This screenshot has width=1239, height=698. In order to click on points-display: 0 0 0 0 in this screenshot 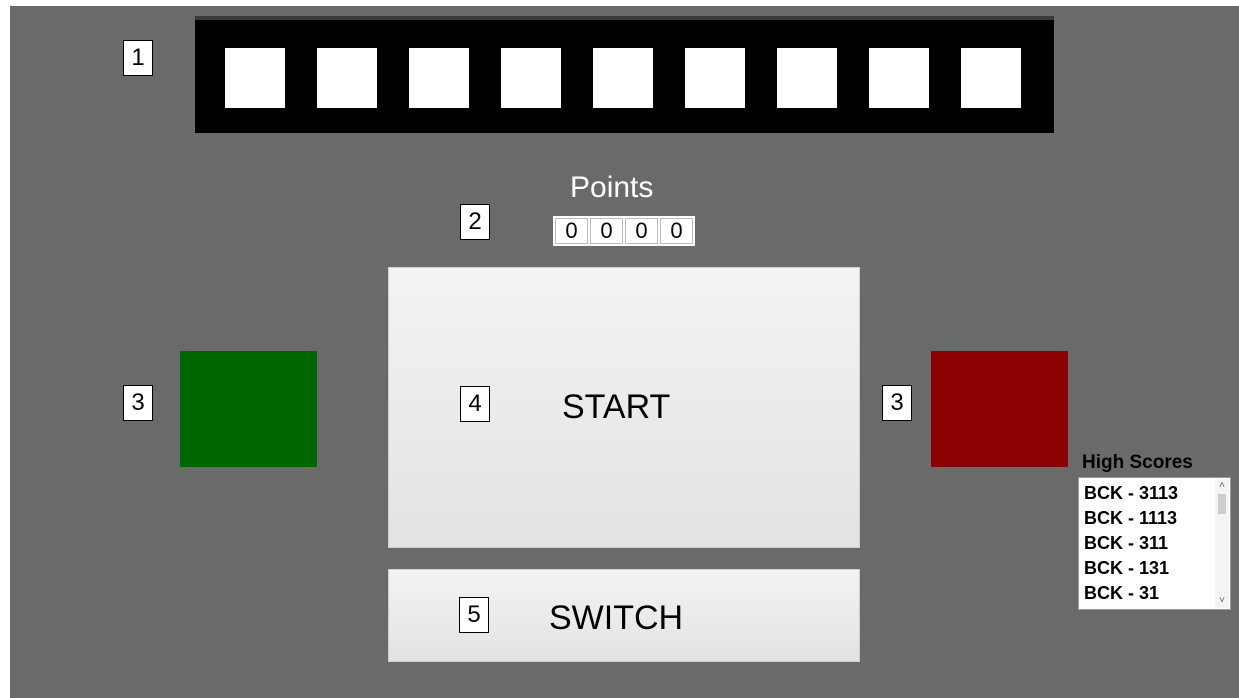, I will do `click(624, 231)`.